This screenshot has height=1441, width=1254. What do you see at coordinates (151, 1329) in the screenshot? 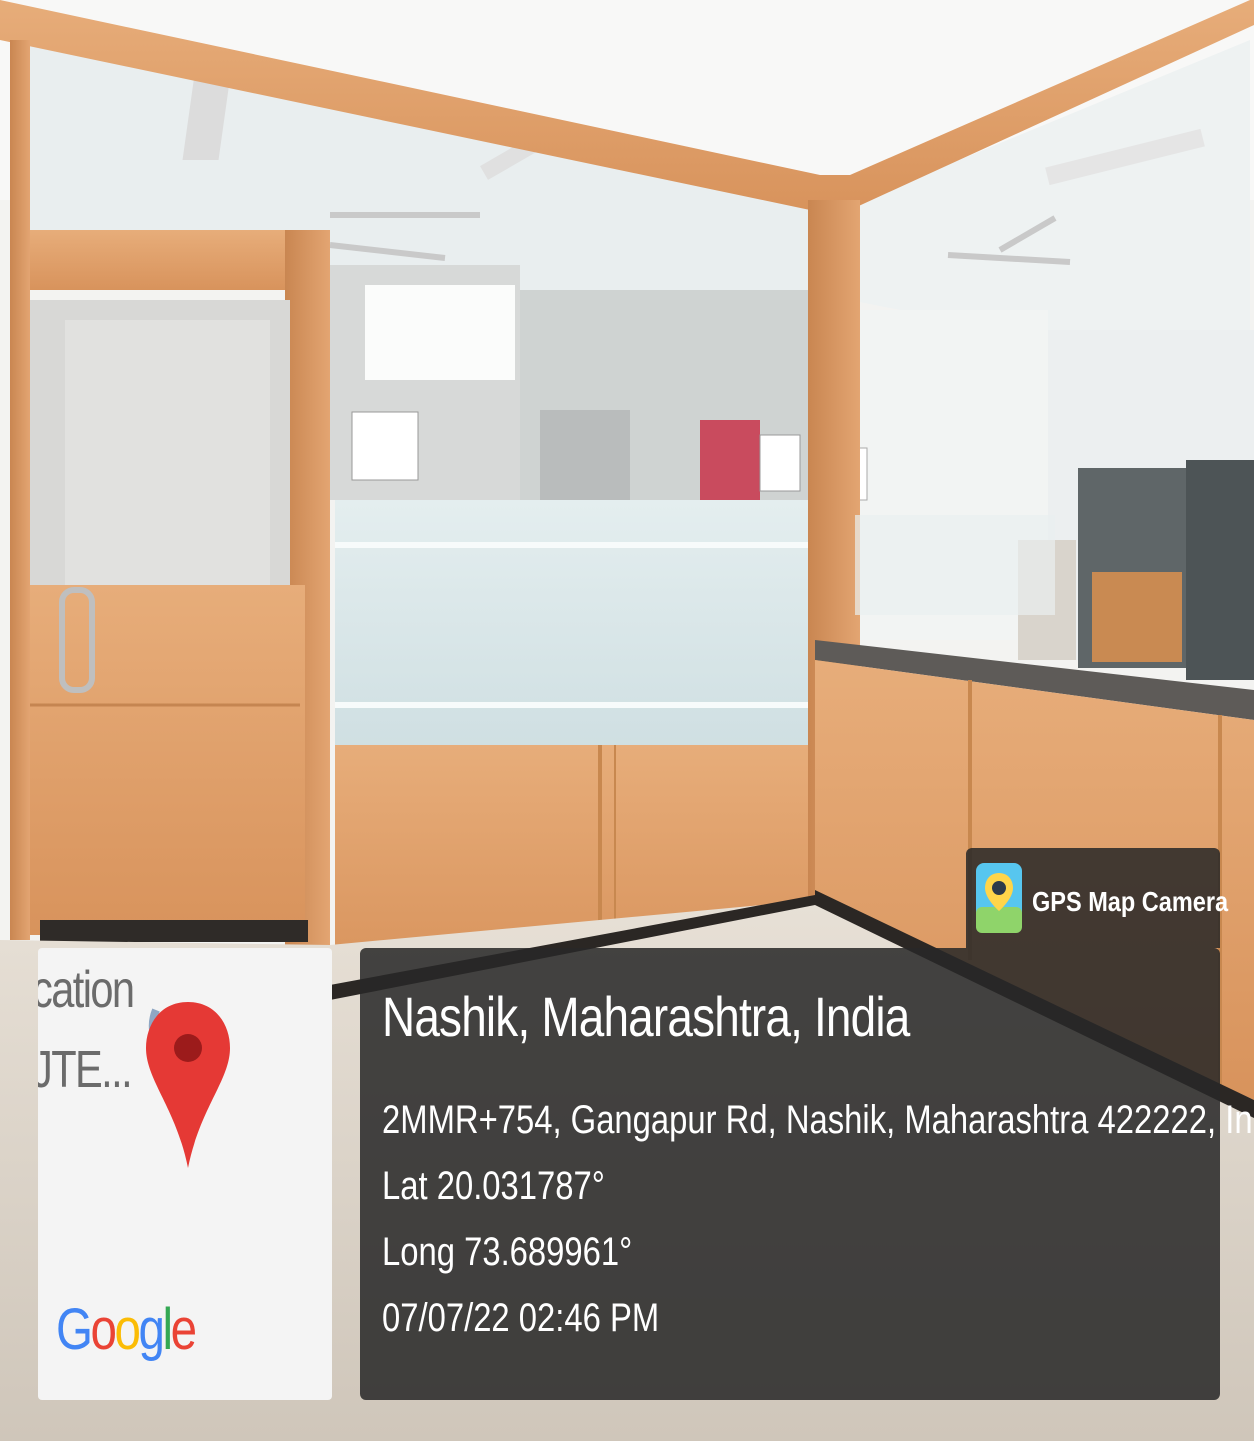
I see `google-logo-letter: g` at bounding box center [151, 1329].